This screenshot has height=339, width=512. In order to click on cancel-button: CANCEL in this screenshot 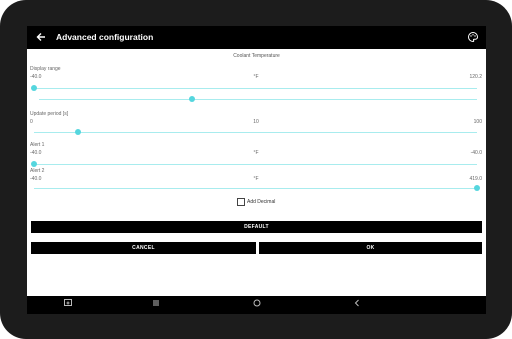, I will do `click(143, 248)`.